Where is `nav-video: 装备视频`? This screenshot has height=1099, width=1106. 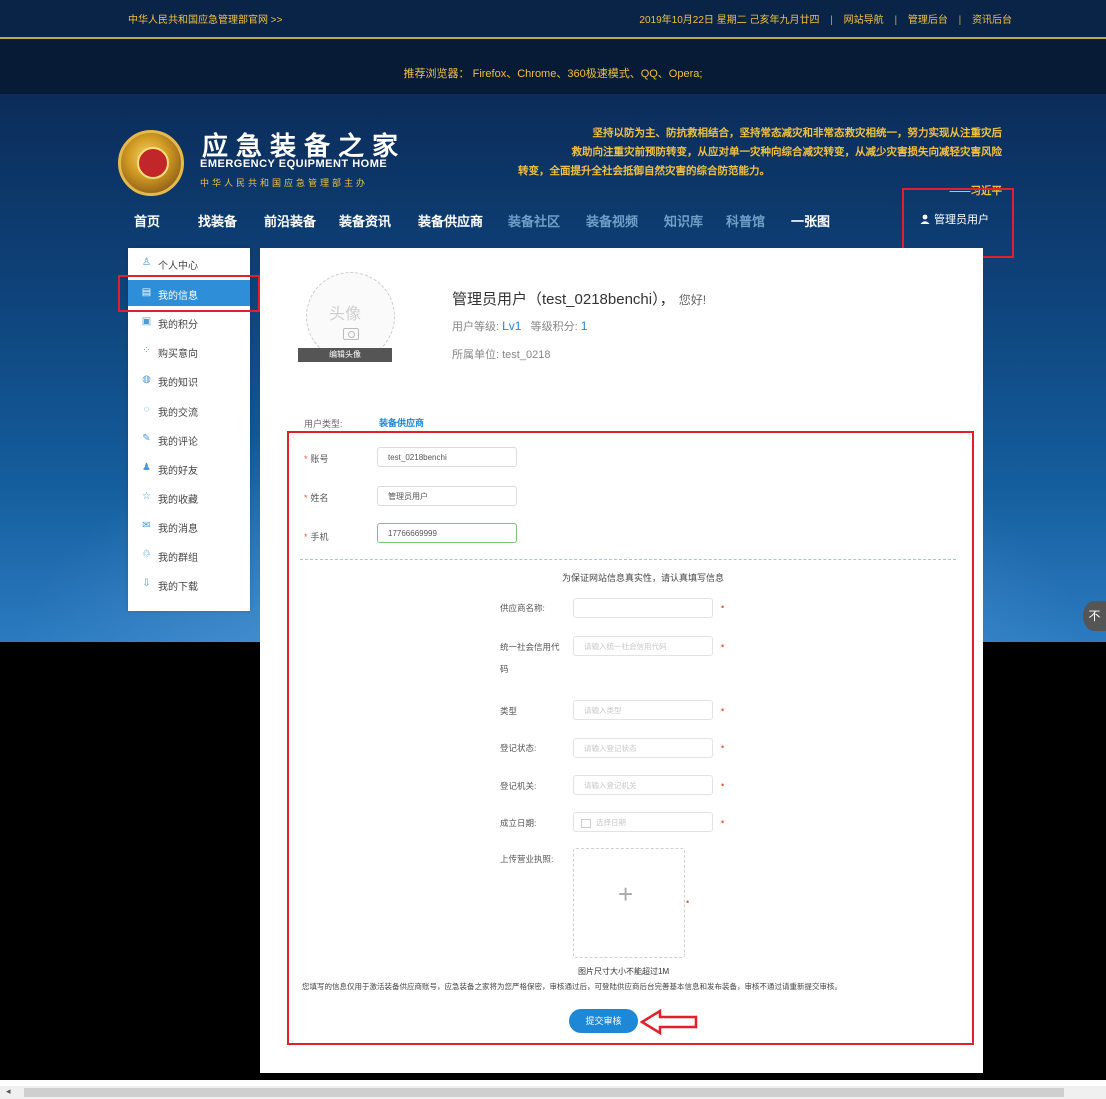 nav-video: 装备视频 is located at coordinates (612, 220).